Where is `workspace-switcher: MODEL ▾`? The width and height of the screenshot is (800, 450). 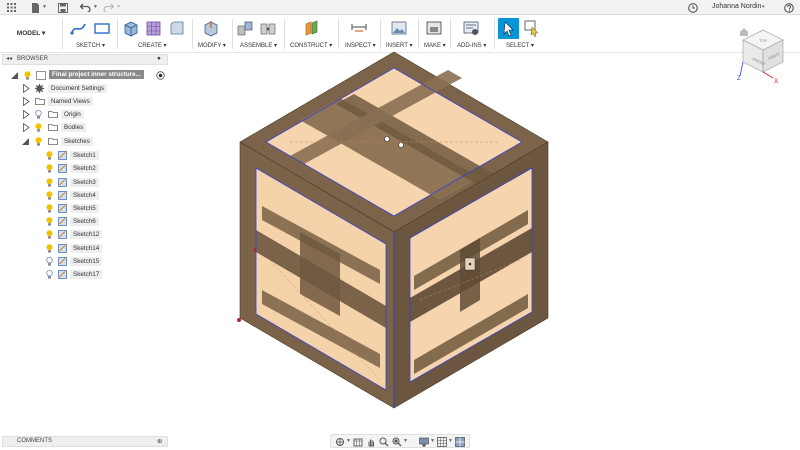
workspace-switcher: MODEL ▾ is located at coordinates (31, 33).